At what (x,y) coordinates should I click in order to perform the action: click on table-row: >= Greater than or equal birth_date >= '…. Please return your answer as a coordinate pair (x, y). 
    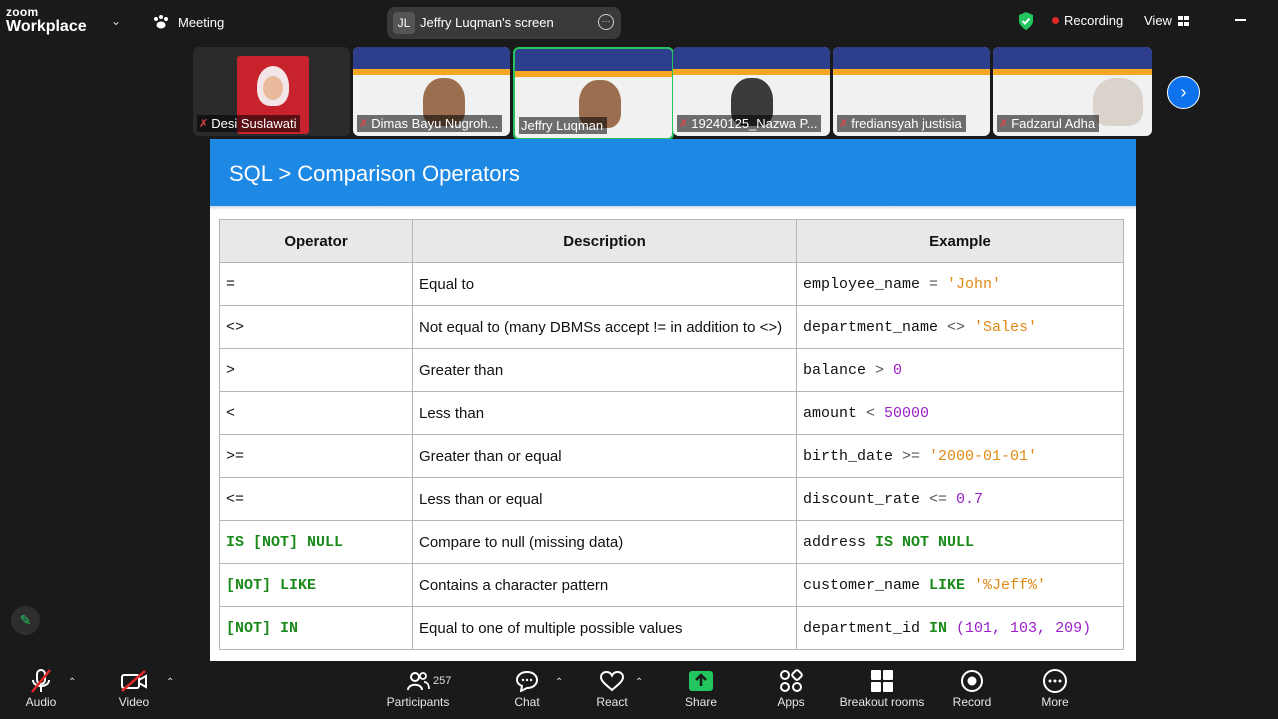
    Looking at the image, I should click on (671, 456).